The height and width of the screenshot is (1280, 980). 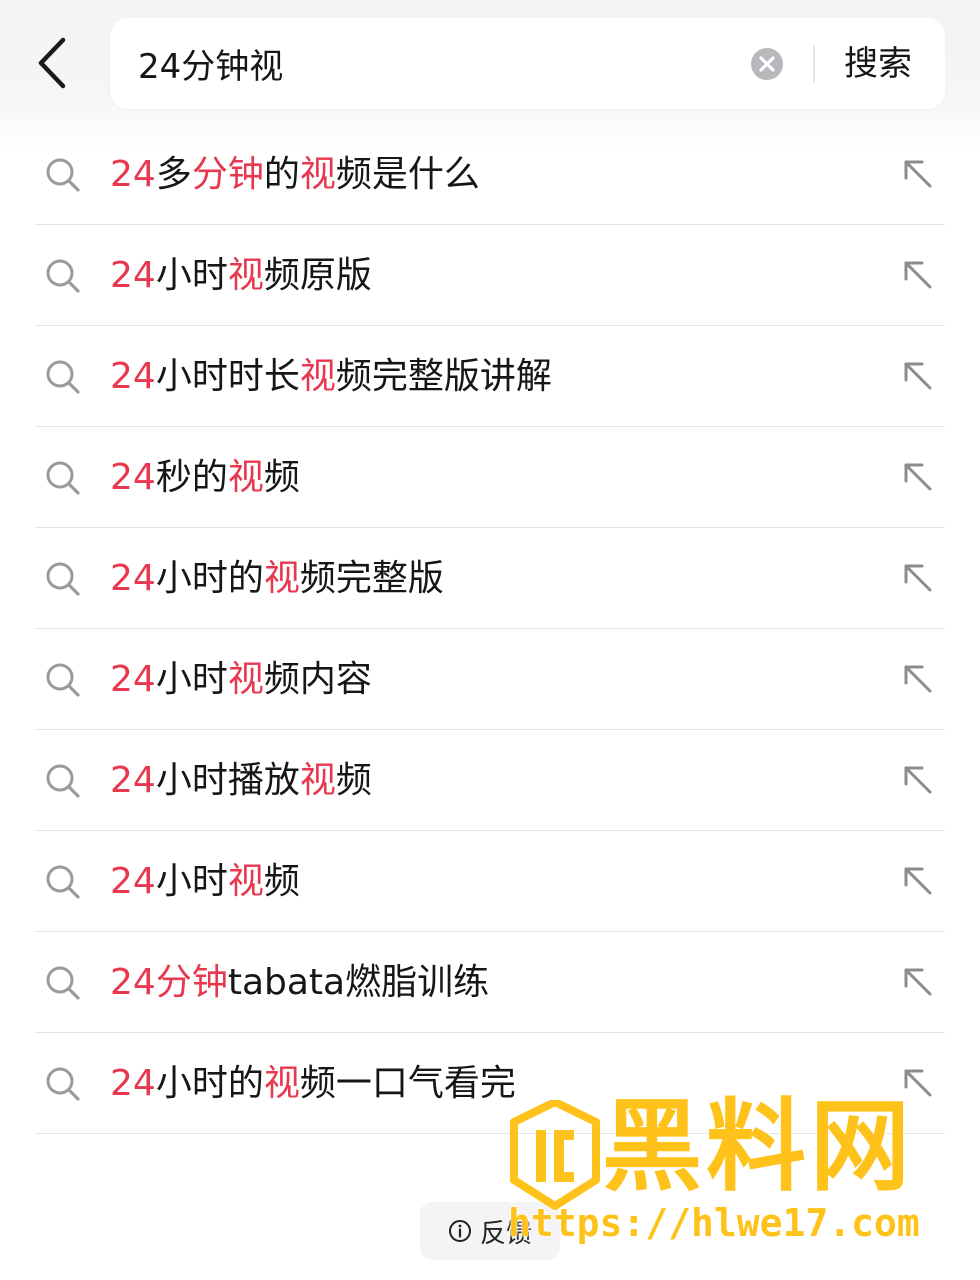 I want to click on search-box: 搜索, so click(x=527, y=63).